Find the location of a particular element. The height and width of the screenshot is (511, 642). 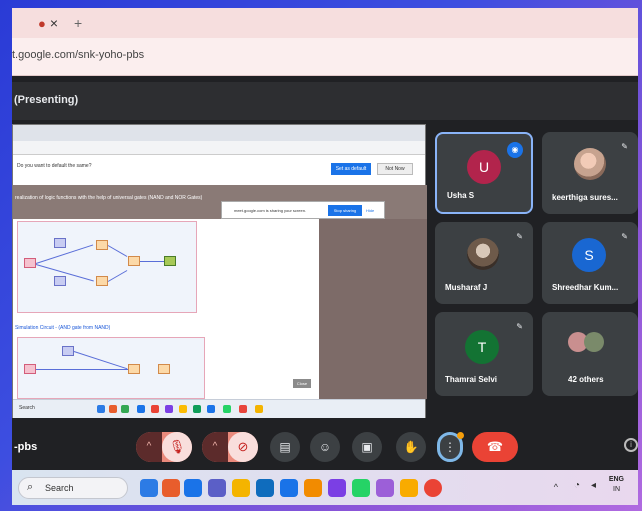

region-indicator: IN is located at coordinates (616, 489).